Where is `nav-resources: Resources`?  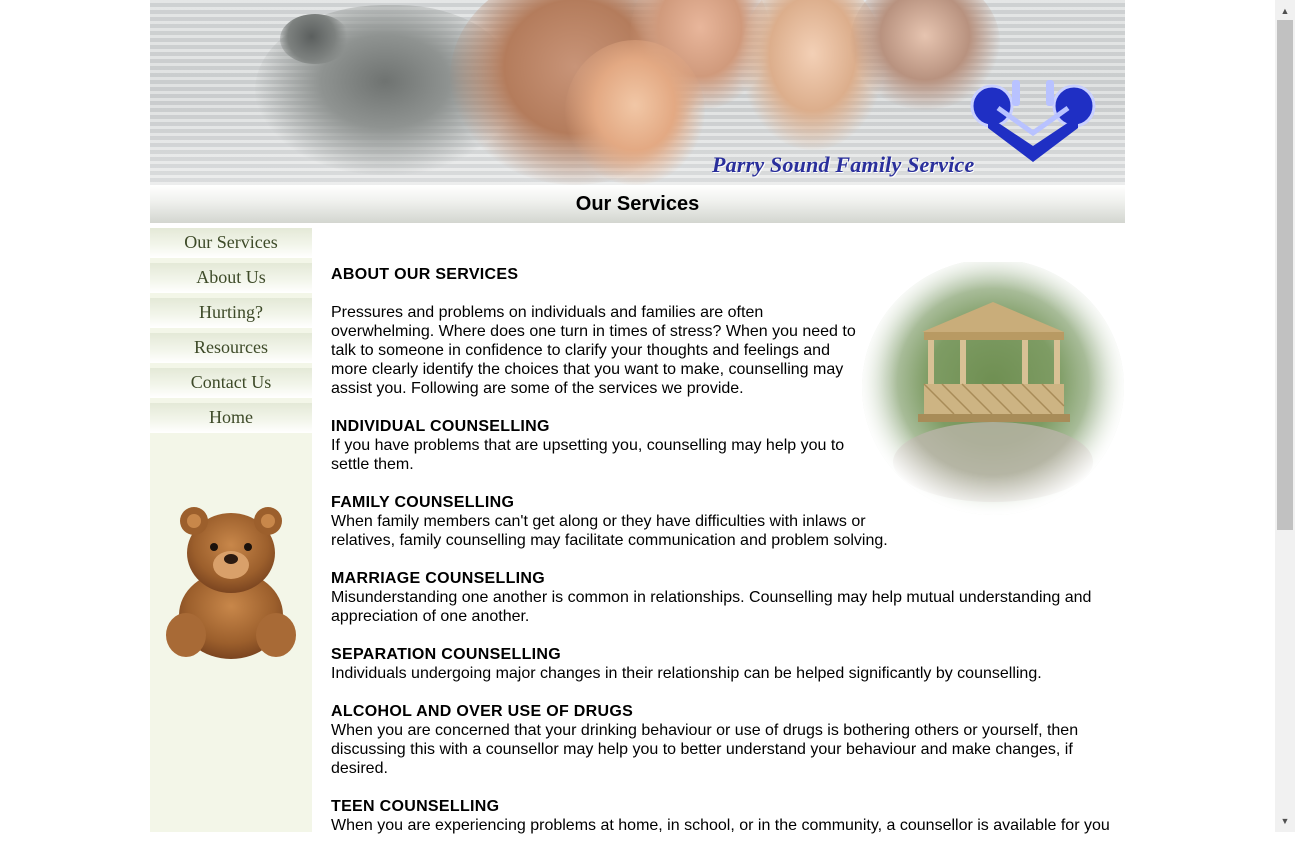
nav-resources: Resources is located at coordinates (231, 348).